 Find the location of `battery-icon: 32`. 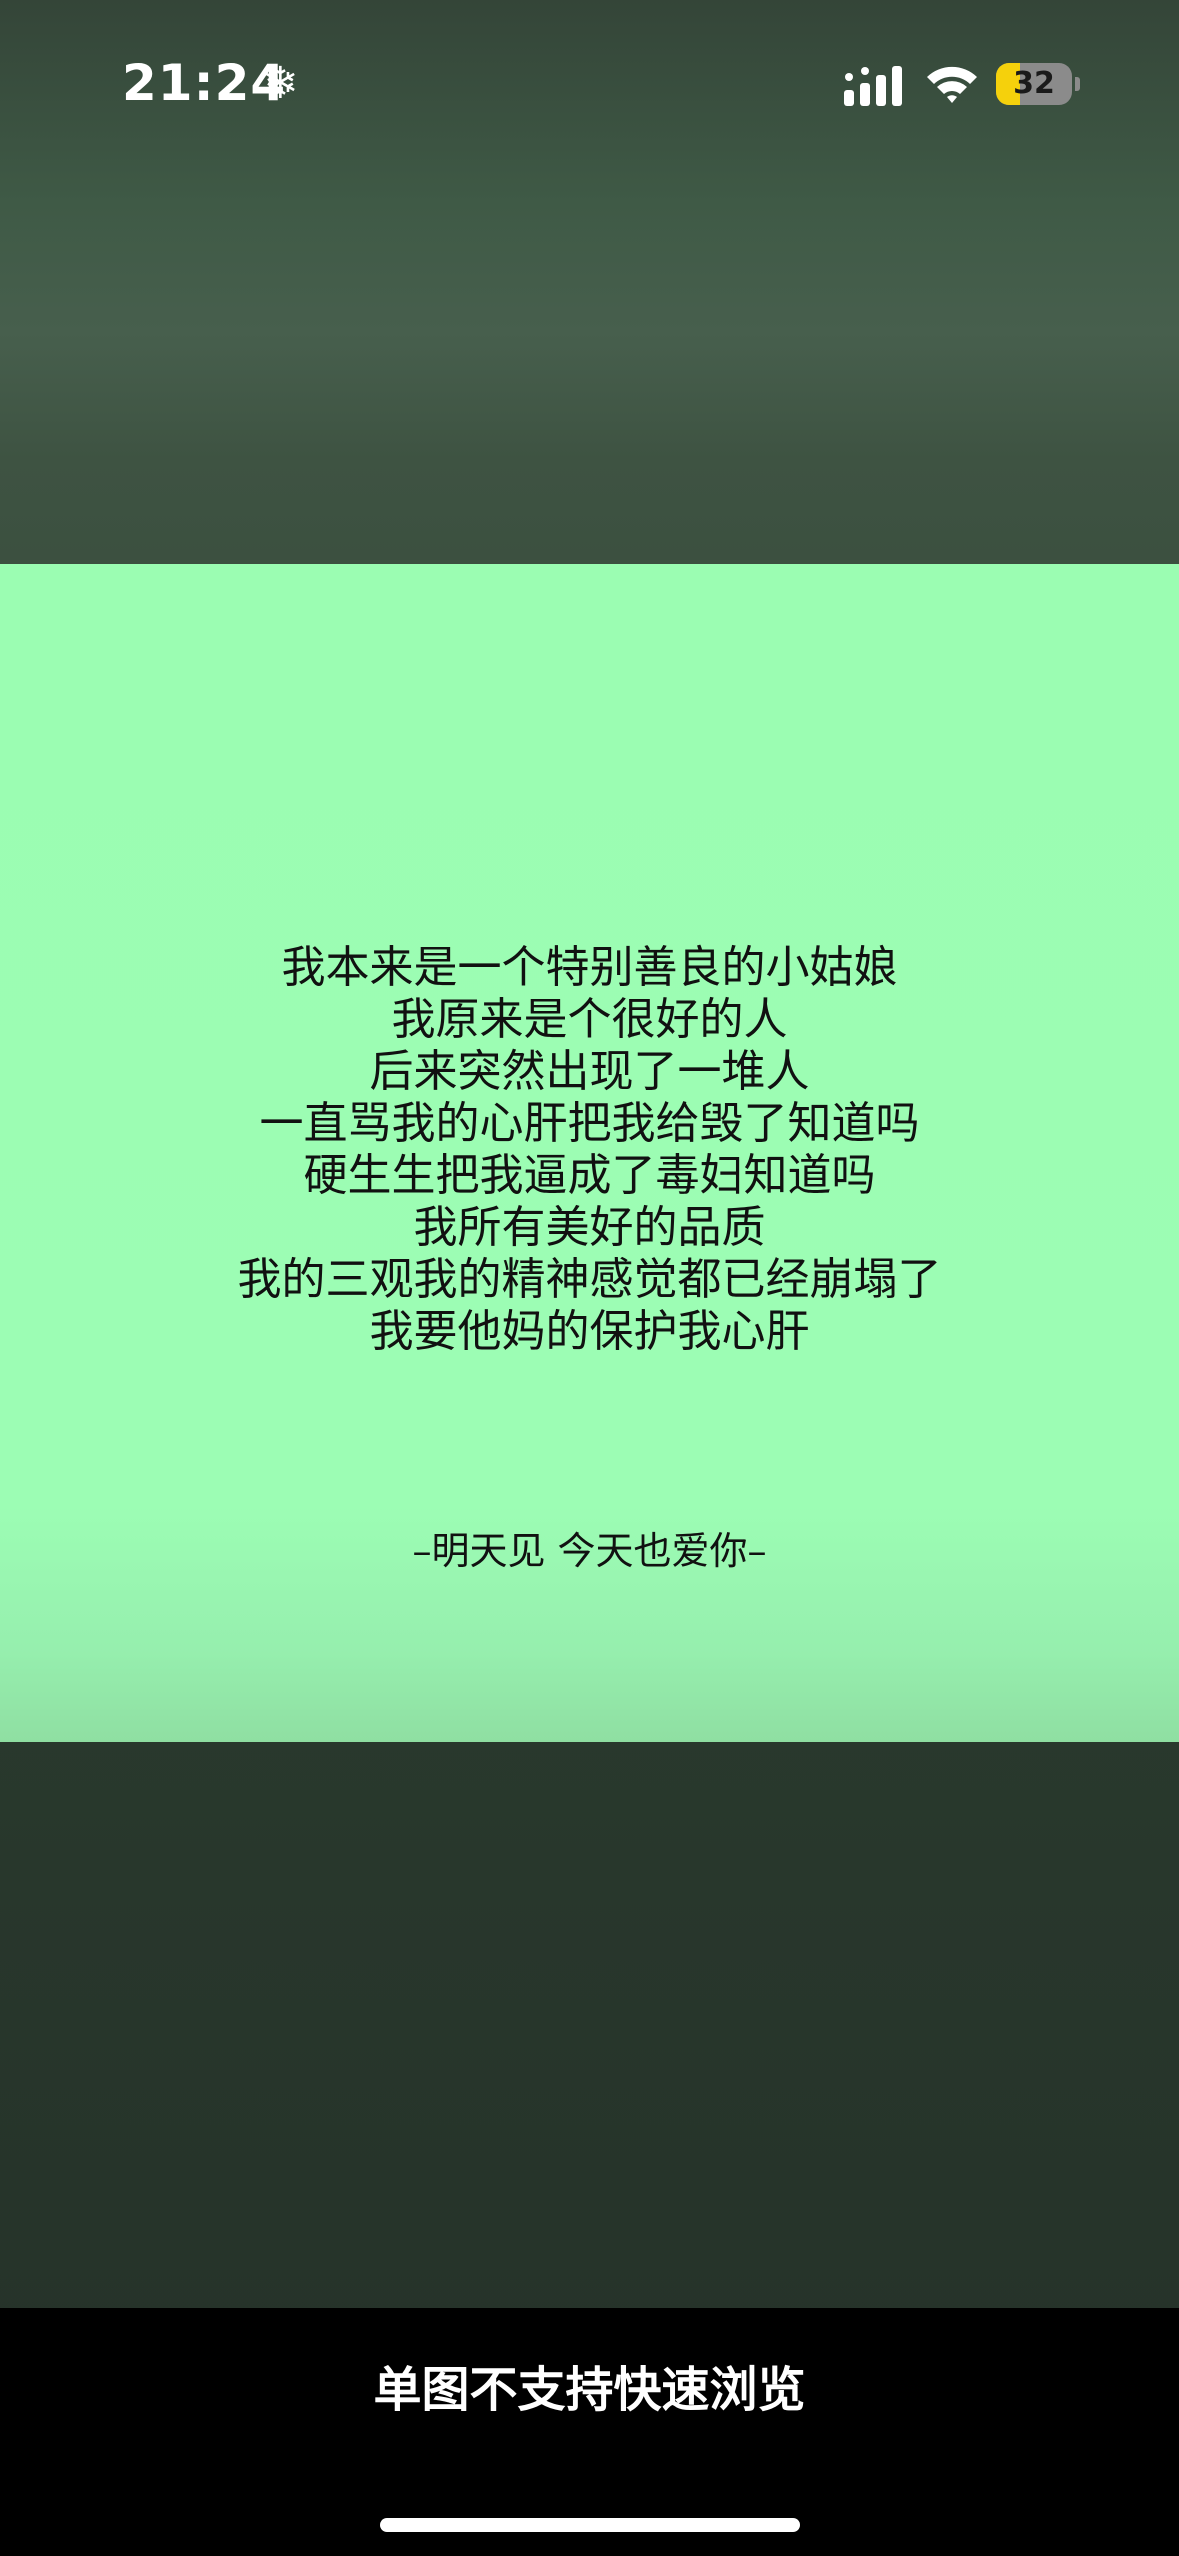

battery-icon: 32 is located at coordinates (1038, 84).